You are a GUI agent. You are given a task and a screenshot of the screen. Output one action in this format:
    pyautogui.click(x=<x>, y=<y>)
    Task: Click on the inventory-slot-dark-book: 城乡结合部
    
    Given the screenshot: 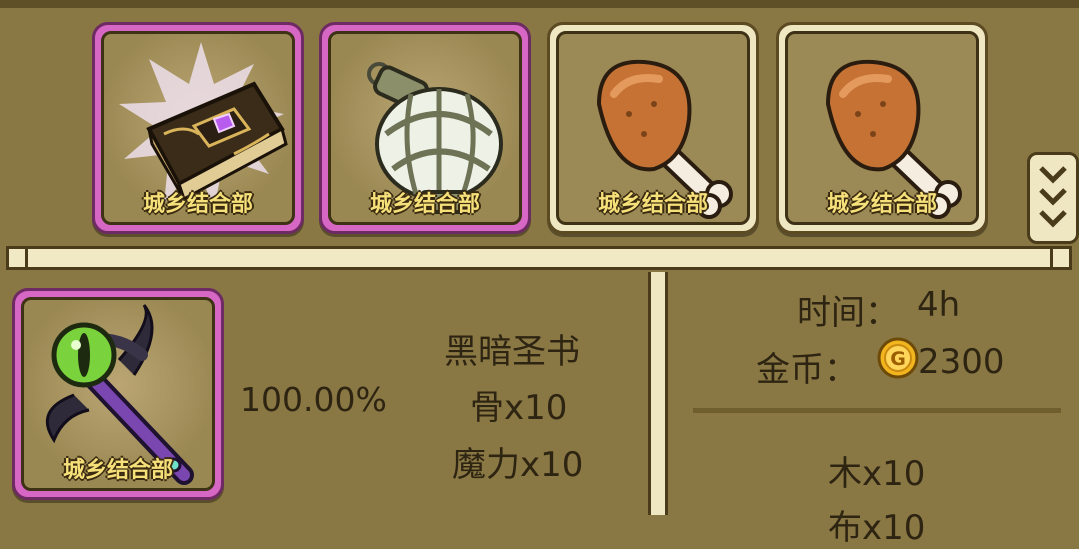 What is the action you would take?
    pyautogui.click(x=198, y=128)
    